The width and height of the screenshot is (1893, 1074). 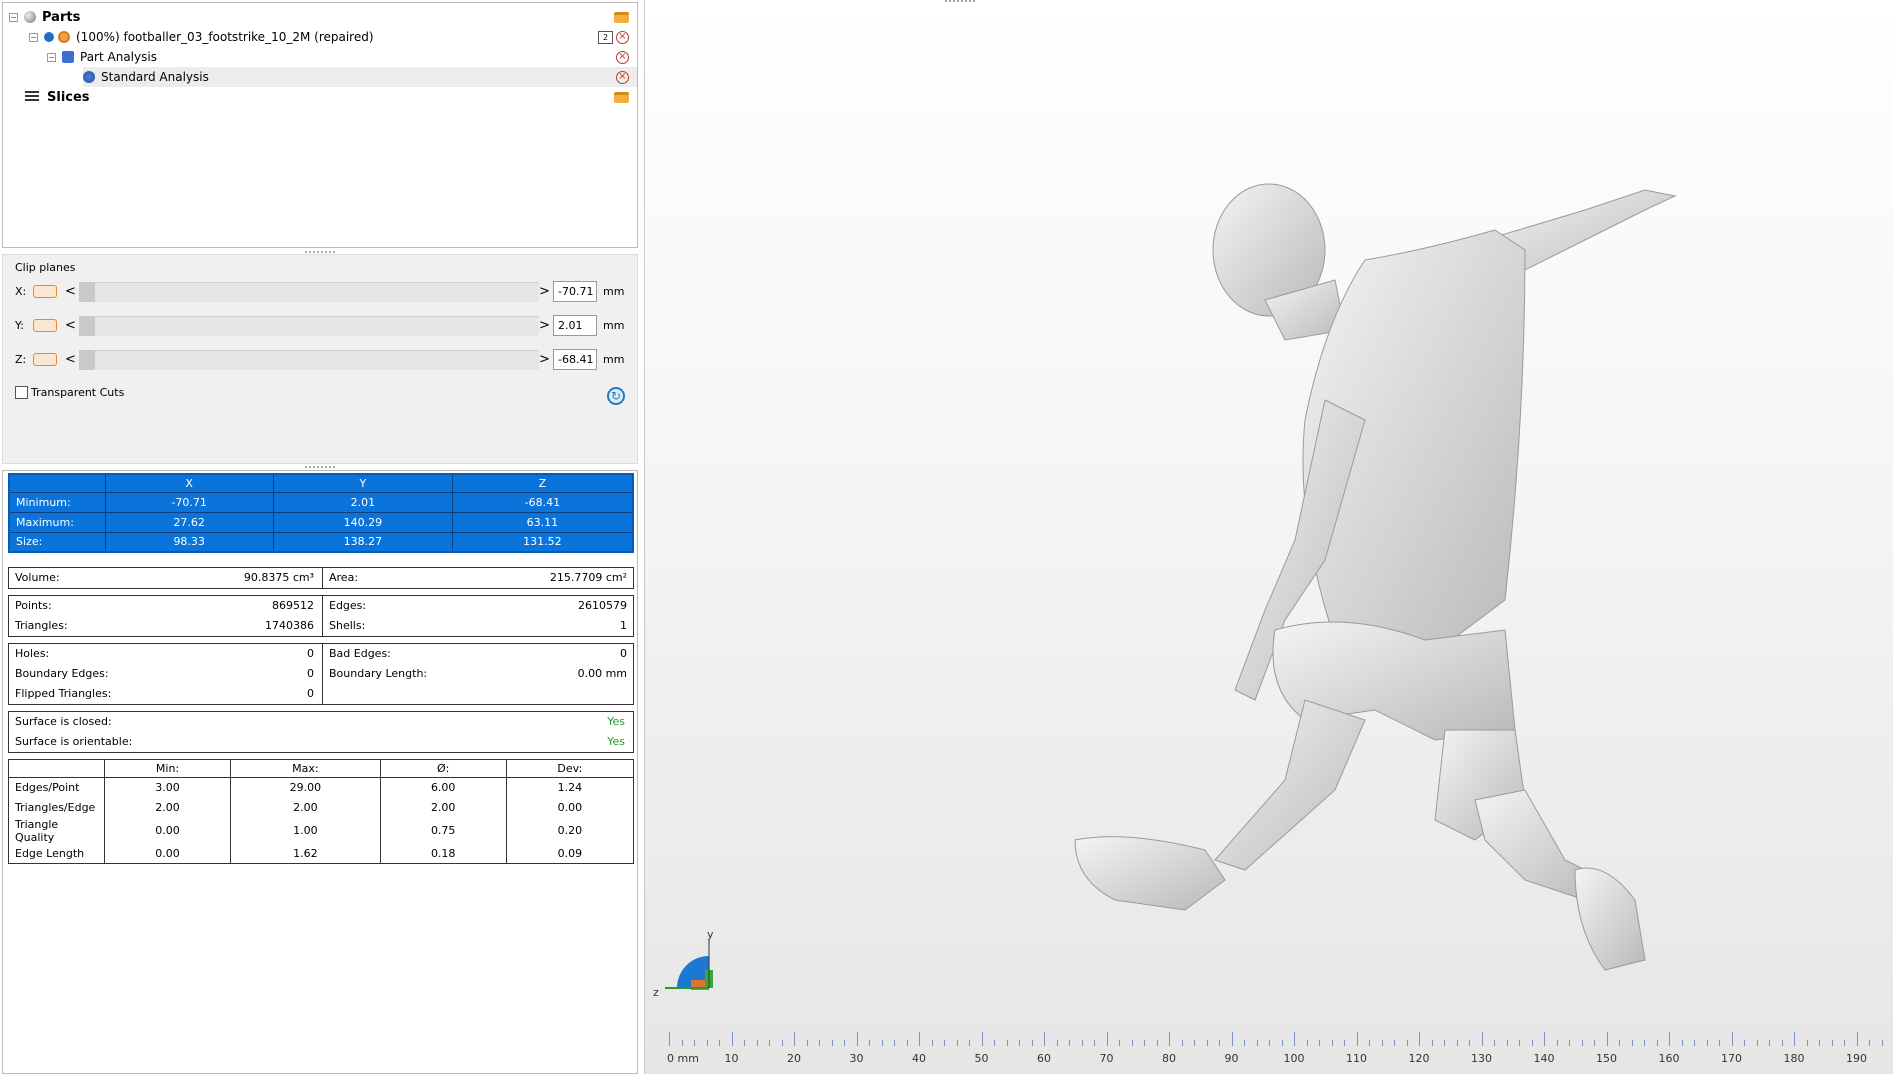 I want to click on cell: 3.00, so click(x=167, y=787).